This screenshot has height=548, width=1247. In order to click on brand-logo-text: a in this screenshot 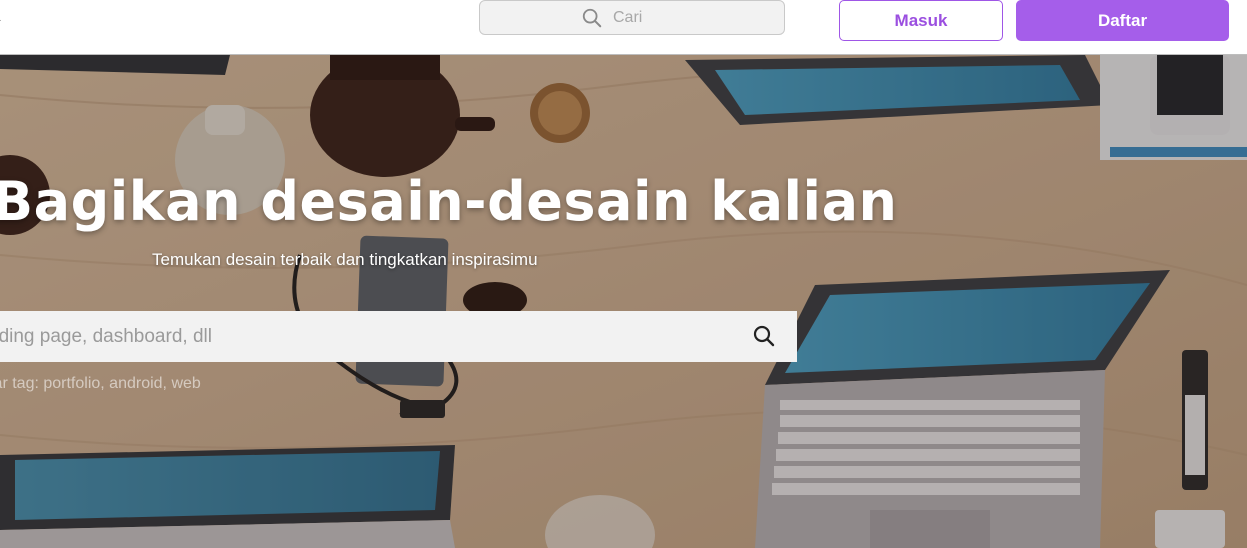, I will do `click(0, 17)`.